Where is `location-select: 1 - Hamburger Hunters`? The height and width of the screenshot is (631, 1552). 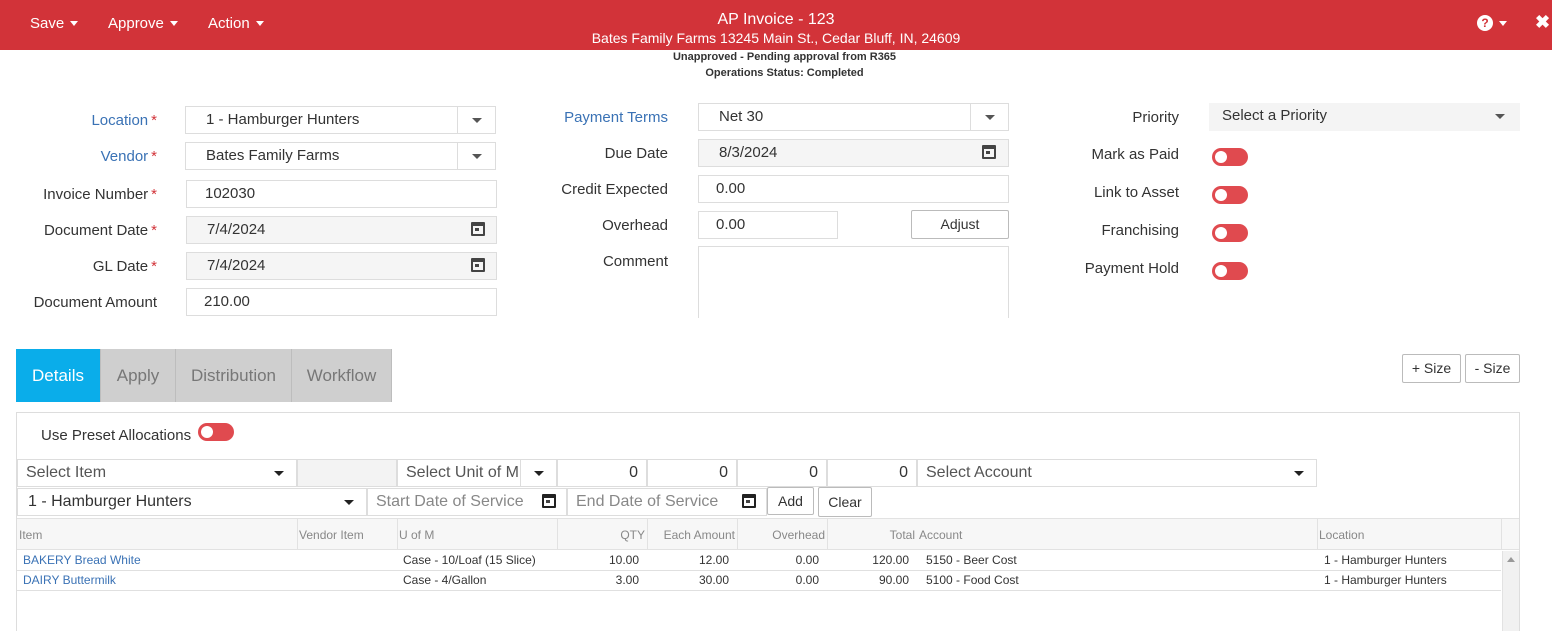 location-select: 1 - Hamburger Hunters is located at coordinates (340, 120).